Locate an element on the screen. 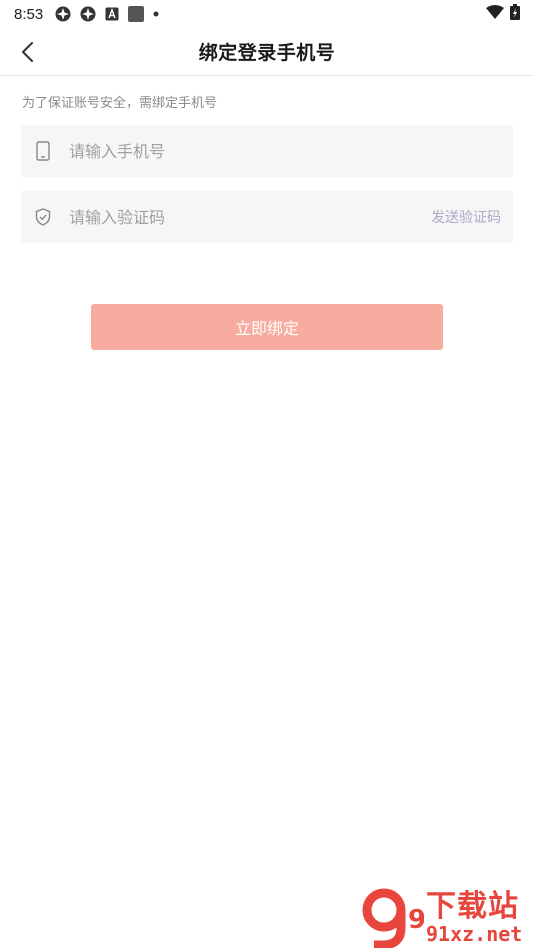  dot-icon is located at coordinates (156, 14).